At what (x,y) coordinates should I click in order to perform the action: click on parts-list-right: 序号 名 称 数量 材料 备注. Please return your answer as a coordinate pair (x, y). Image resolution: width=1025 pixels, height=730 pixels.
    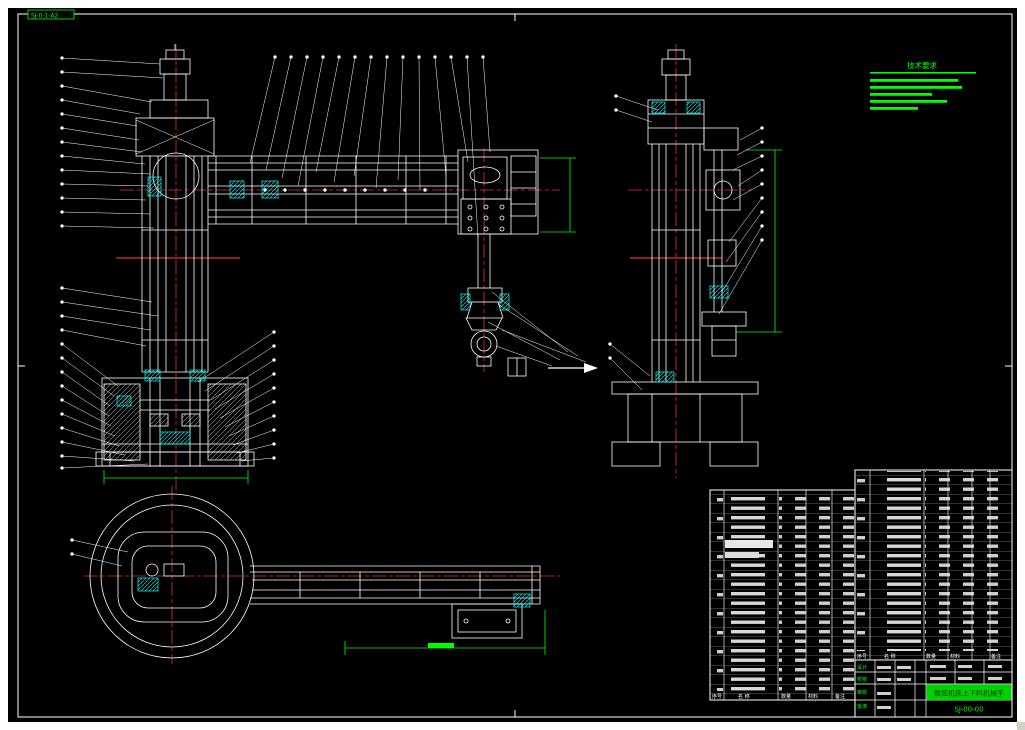
    Looking at the image, I should click on (933, 565).